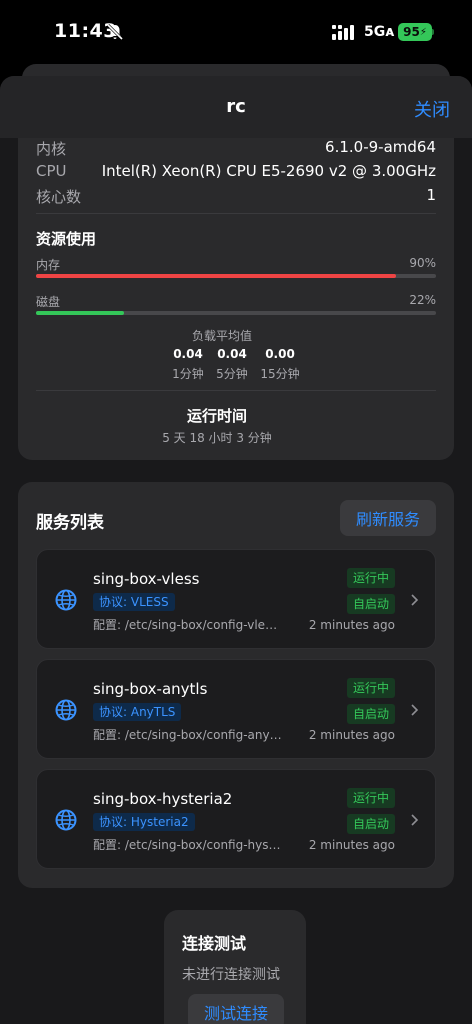  I want to click on memory-label: 内存, so click(48, 265).